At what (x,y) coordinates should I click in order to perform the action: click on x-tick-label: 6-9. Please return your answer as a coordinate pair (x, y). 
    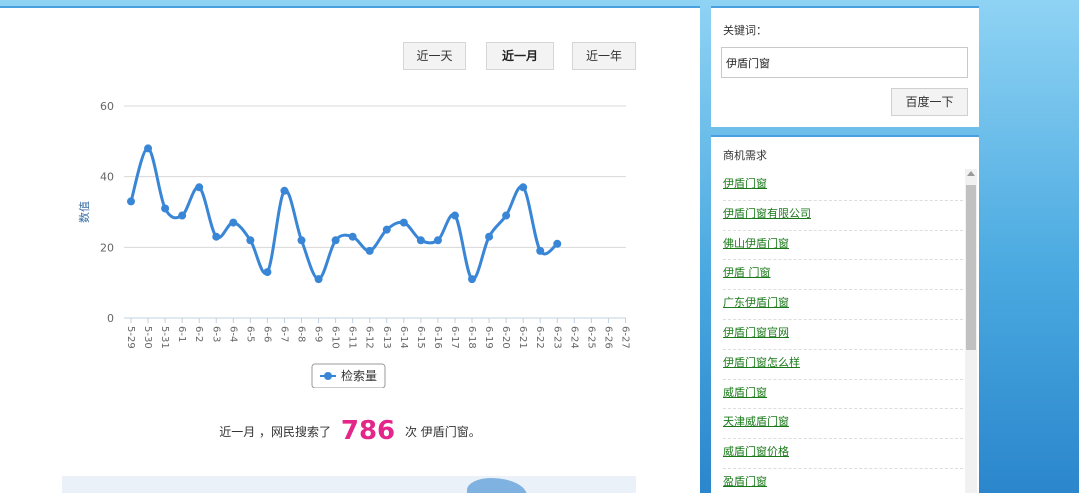
    Looking at the image, I should click on (318, 334).